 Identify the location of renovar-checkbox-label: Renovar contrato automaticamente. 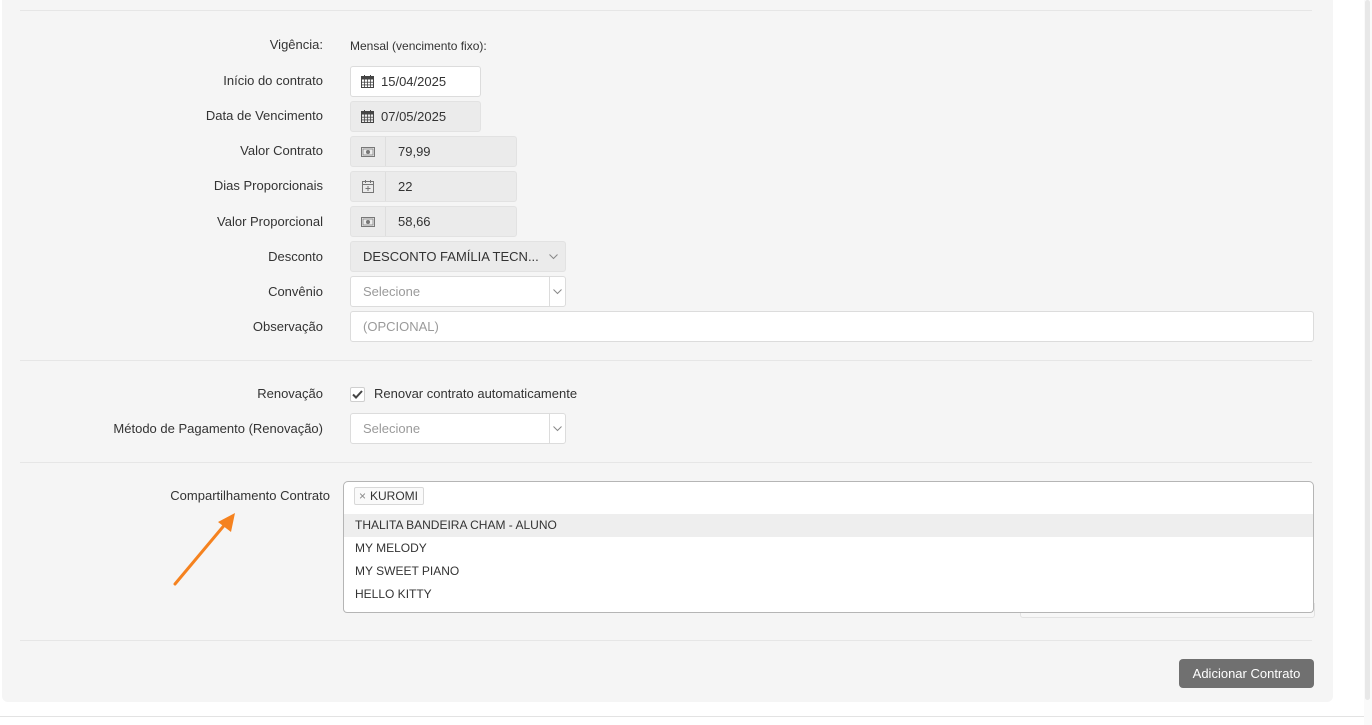
(475, 394).